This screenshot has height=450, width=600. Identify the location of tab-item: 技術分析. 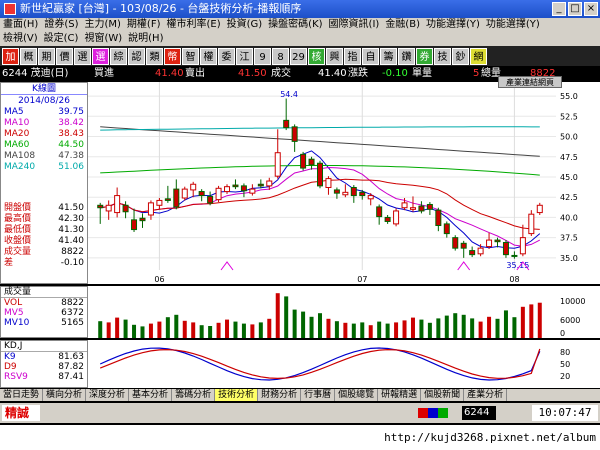
(237, 395).